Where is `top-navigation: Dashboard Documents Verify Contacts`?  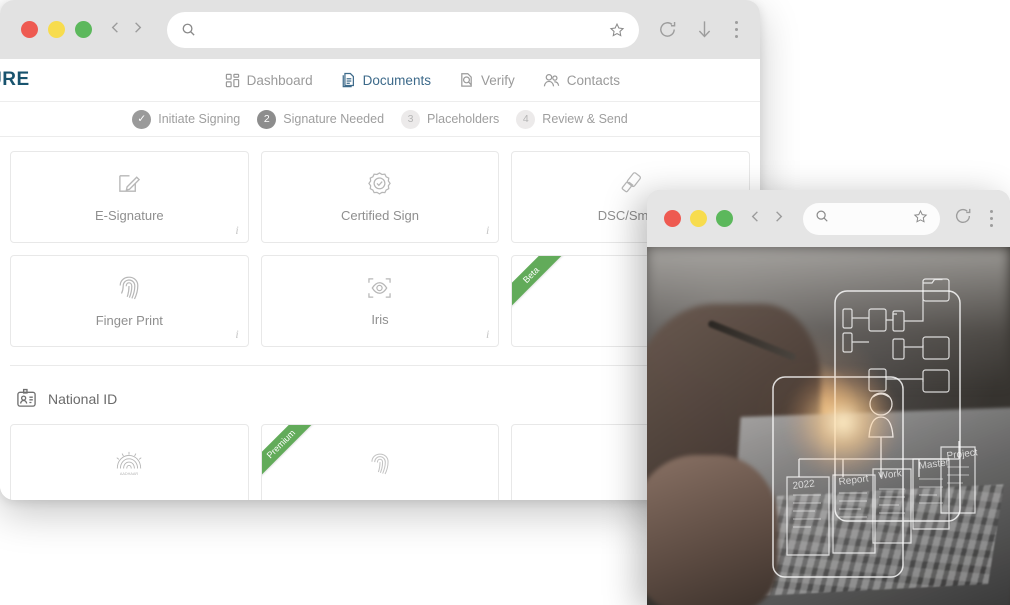
top-navigation: Dashboard Documents Verify Contacts is located at coordinates (422, 80).